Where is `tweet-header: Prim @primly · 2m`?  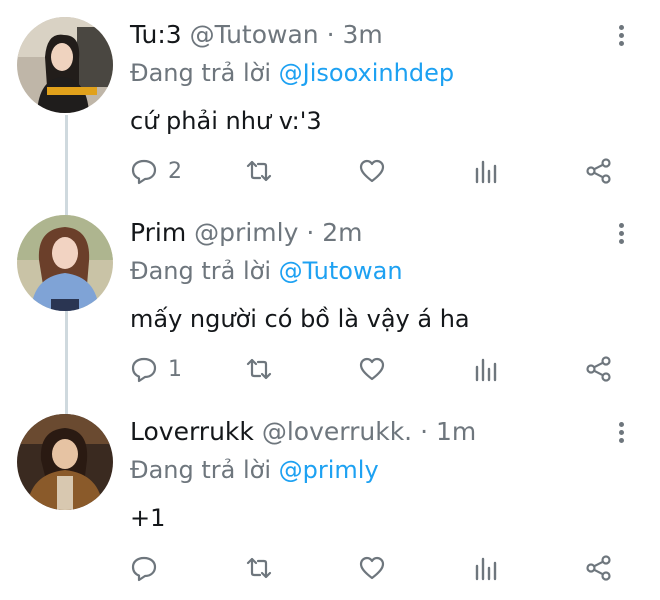 tweet-header: Prim @primly · 2m is located at coordinates (246, 233).